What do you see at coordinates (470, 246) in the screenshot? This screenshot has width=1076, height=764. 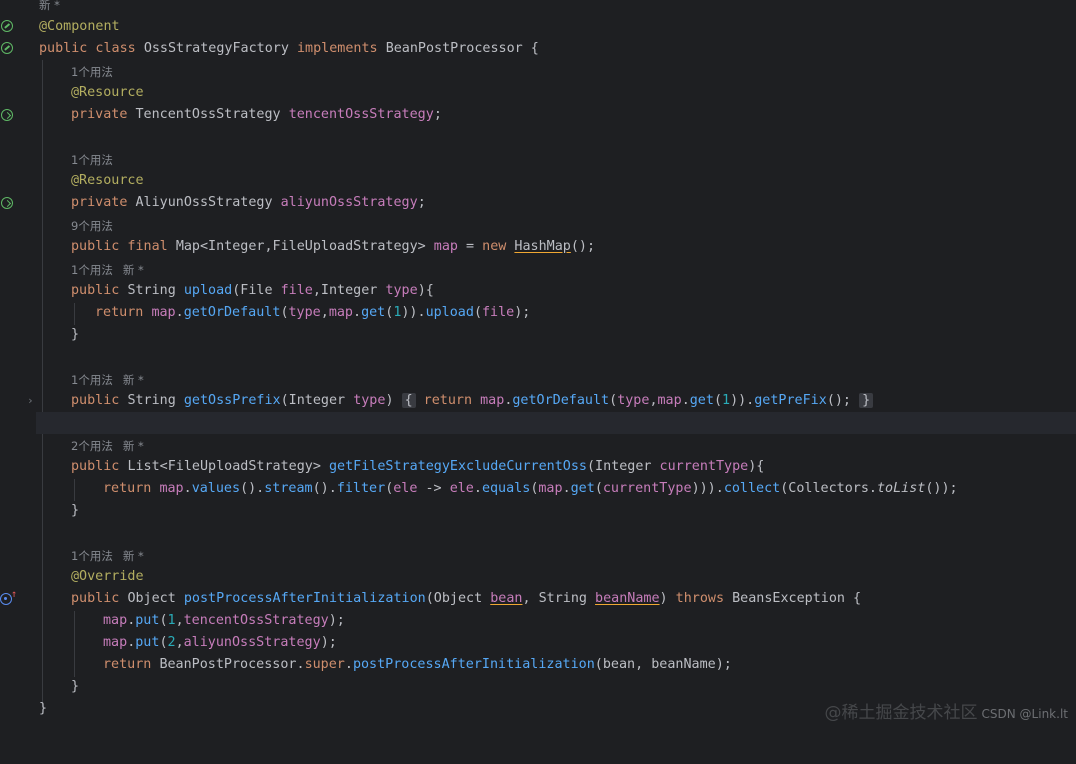 I see `punct-token: =` at bounding box center [470, 246].